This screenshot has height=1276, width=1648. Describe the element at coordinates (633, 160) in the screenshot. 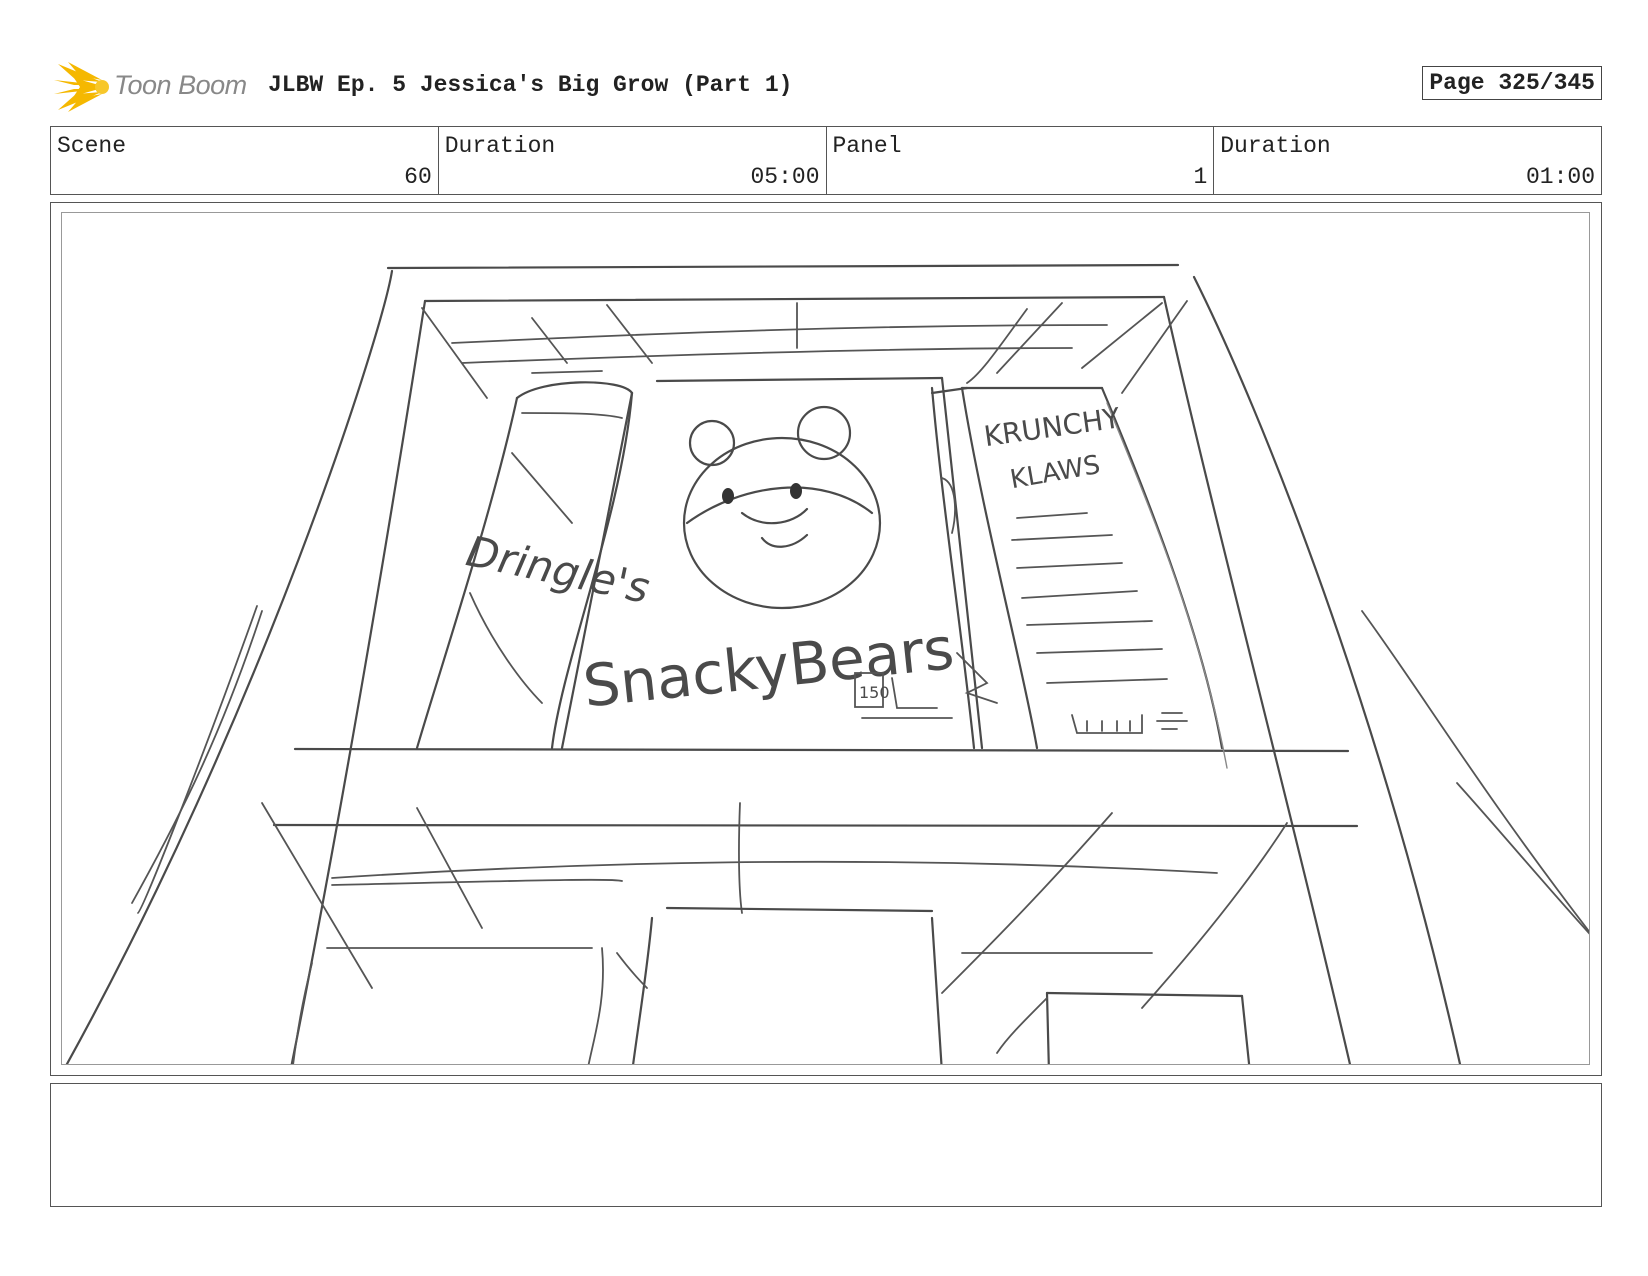

I see `scene-duration-cell: Duration 05:00` at that location.